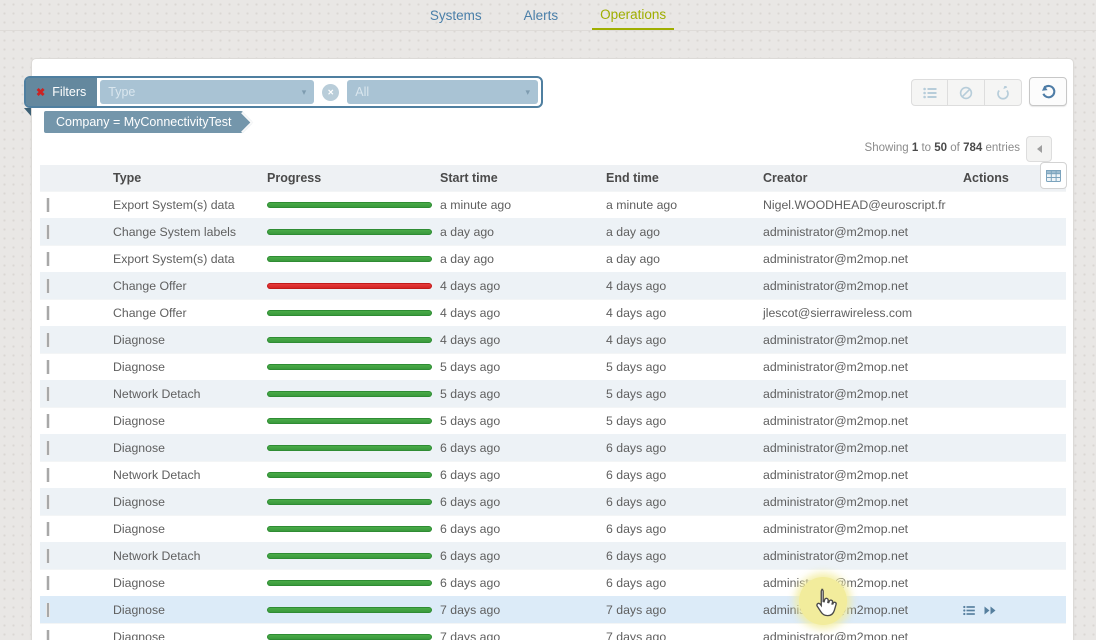 This screenshot has width=1096, height=640. Describe the element at coordinates (633, 15) in the screenshot. I see `tab-operations: Operations` at that location.